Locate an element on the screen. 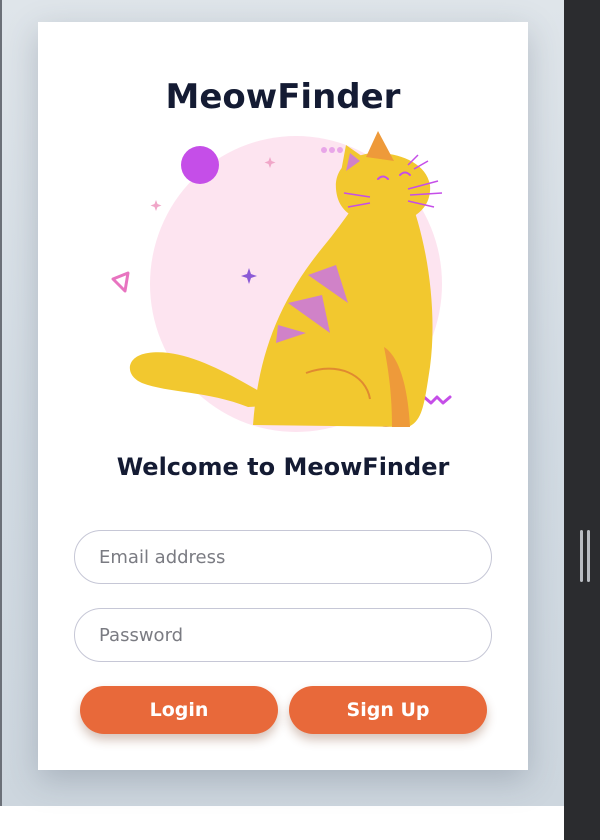 This screenshot has height=840, width=600. app-title: MeowFinder is located at coordinates (283, 97).